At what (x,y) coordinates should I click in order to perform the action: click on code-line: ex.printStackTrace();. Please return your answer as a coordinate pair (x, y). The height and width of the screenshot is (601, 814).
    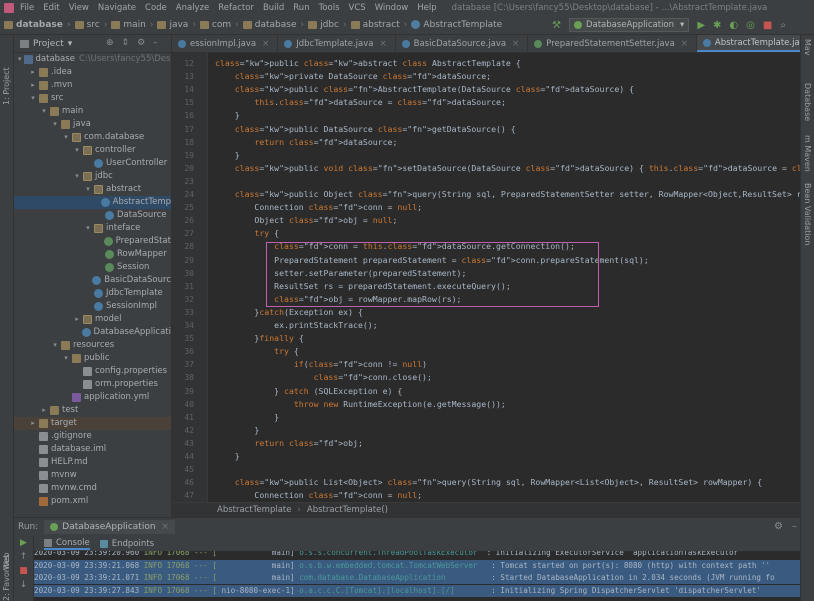
    Looking at the image, I should click on (296, 325).